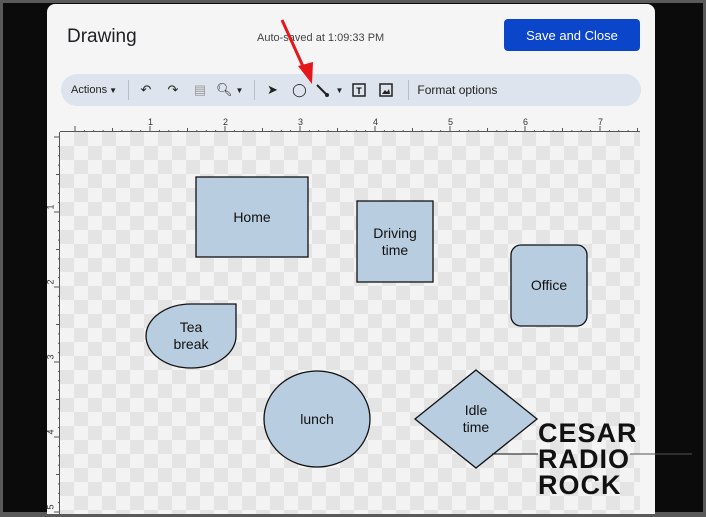 This screenshot has width=706, height=517. I want to click on shape-label: Home, so click(252, 216).